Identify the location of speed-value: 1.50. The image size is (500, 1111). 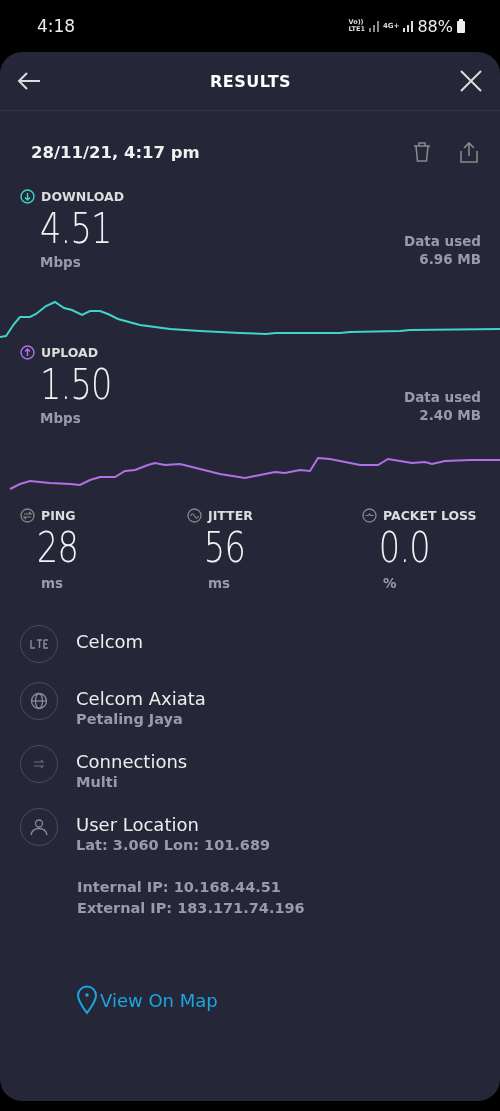
(76, 385).